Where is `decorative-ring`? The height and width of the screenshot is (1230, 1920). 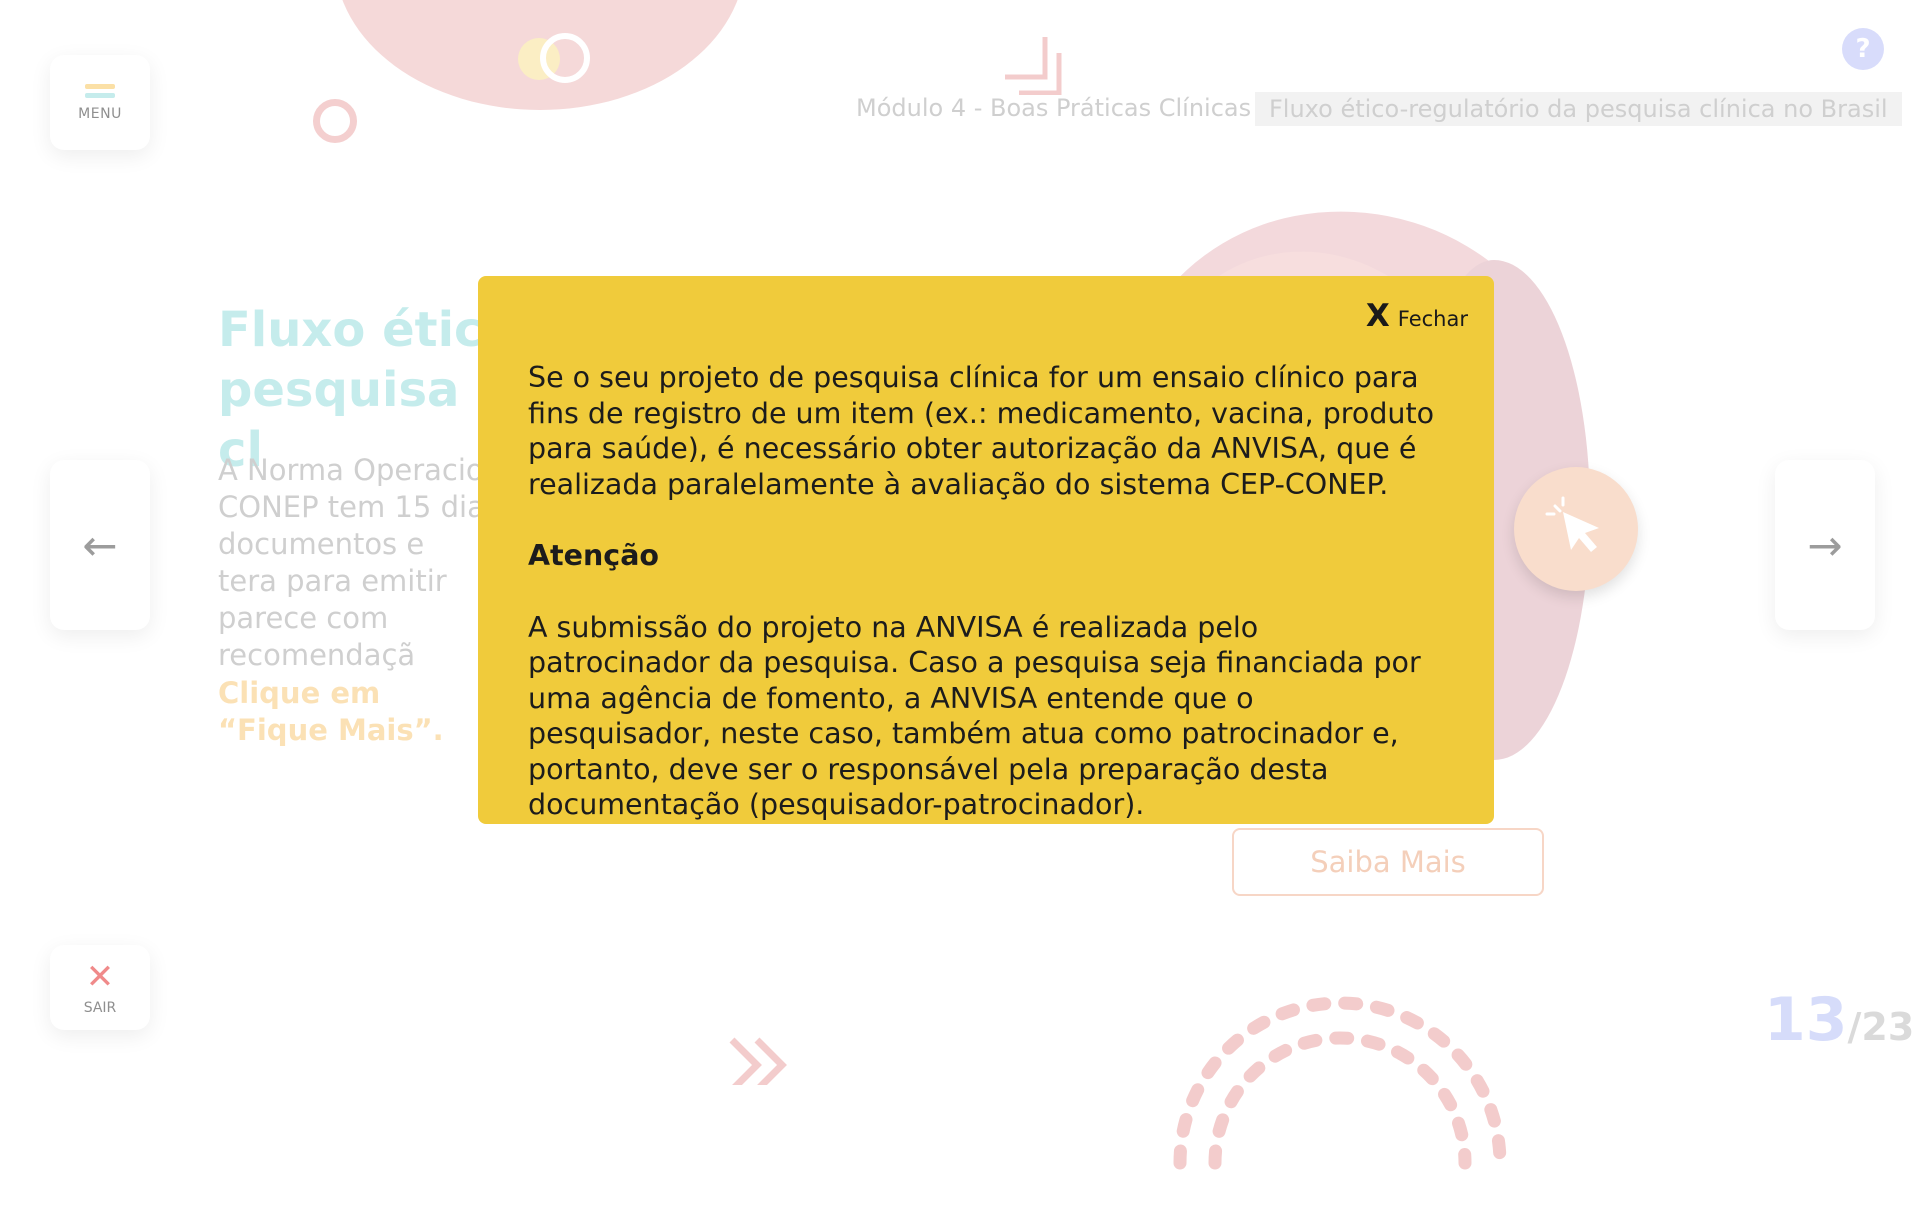
decorative-ring is located at coordinates (335, 121).